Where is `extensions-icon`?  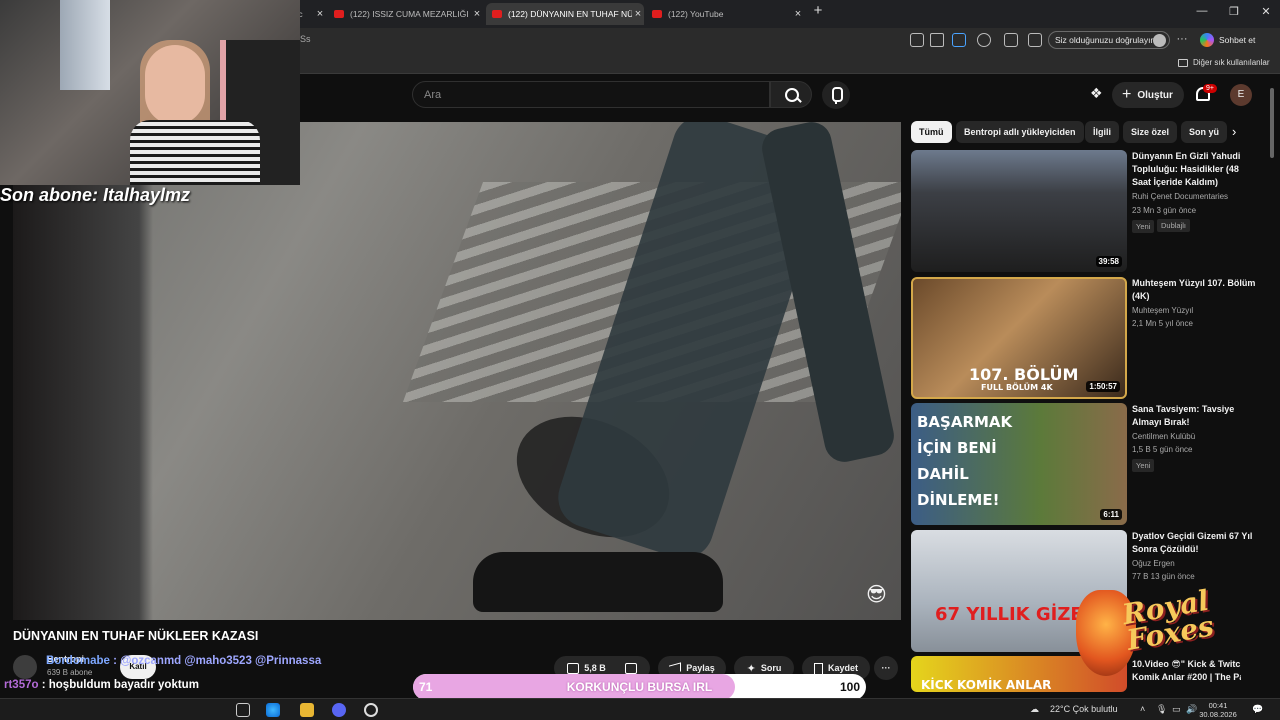 extensions-icon is located at coordinates (1011, 40).